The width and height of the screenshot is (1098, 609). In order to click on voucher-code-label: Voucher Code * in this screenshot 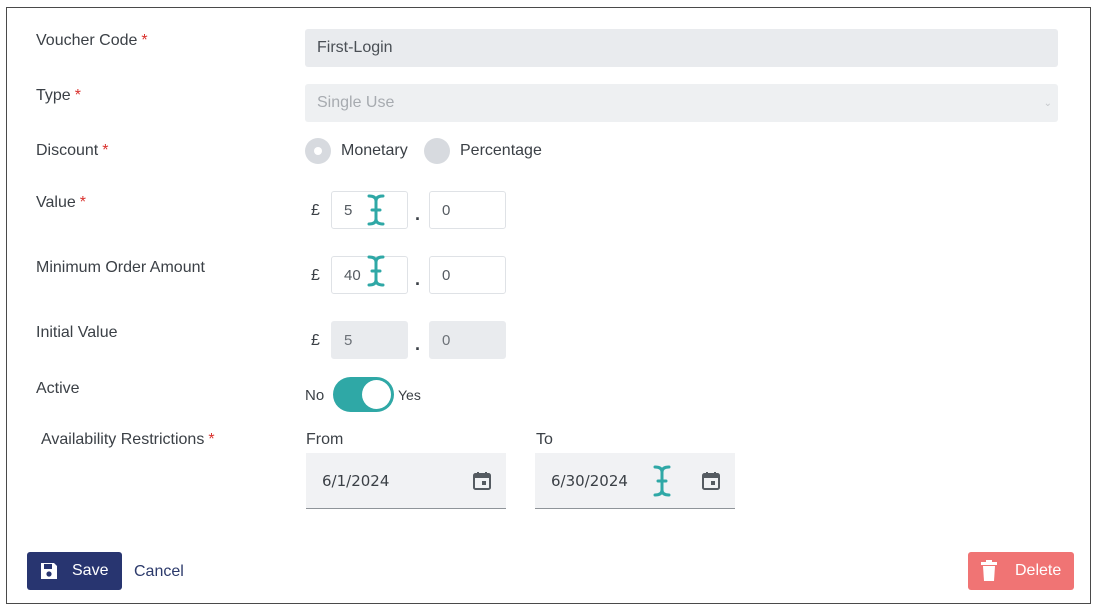, I will do `click(92, 40)`.